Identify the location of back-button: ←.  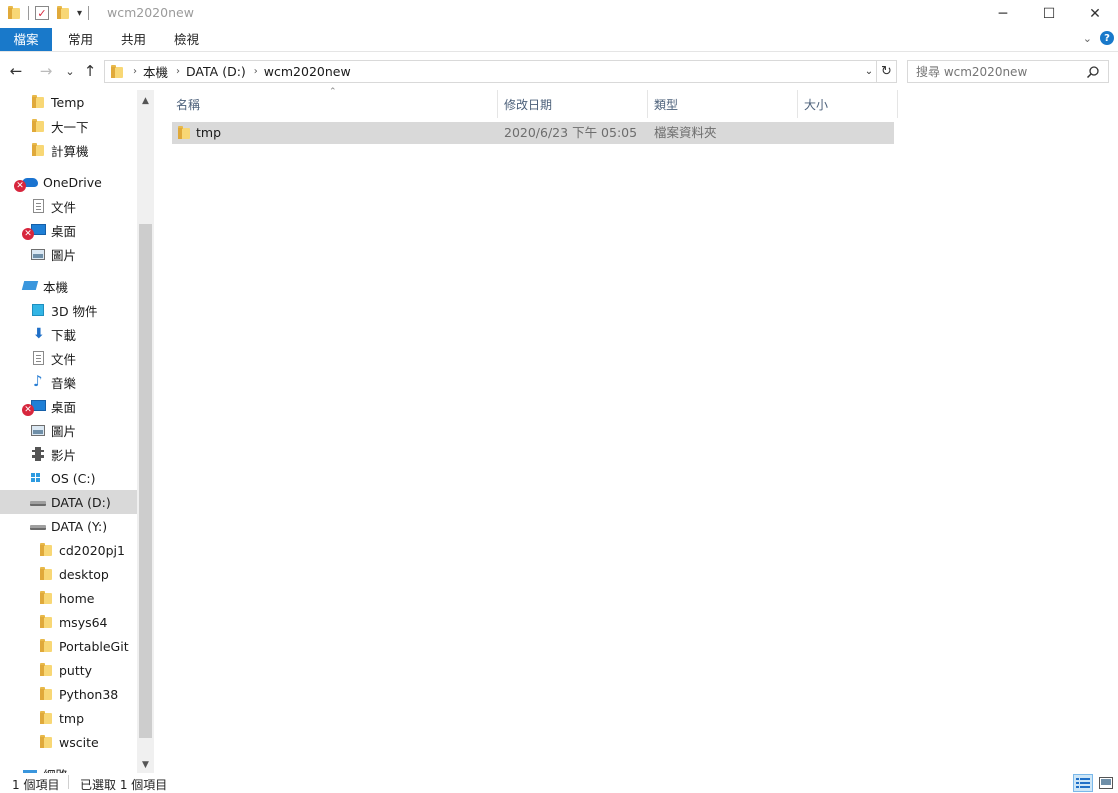
(16, 71).